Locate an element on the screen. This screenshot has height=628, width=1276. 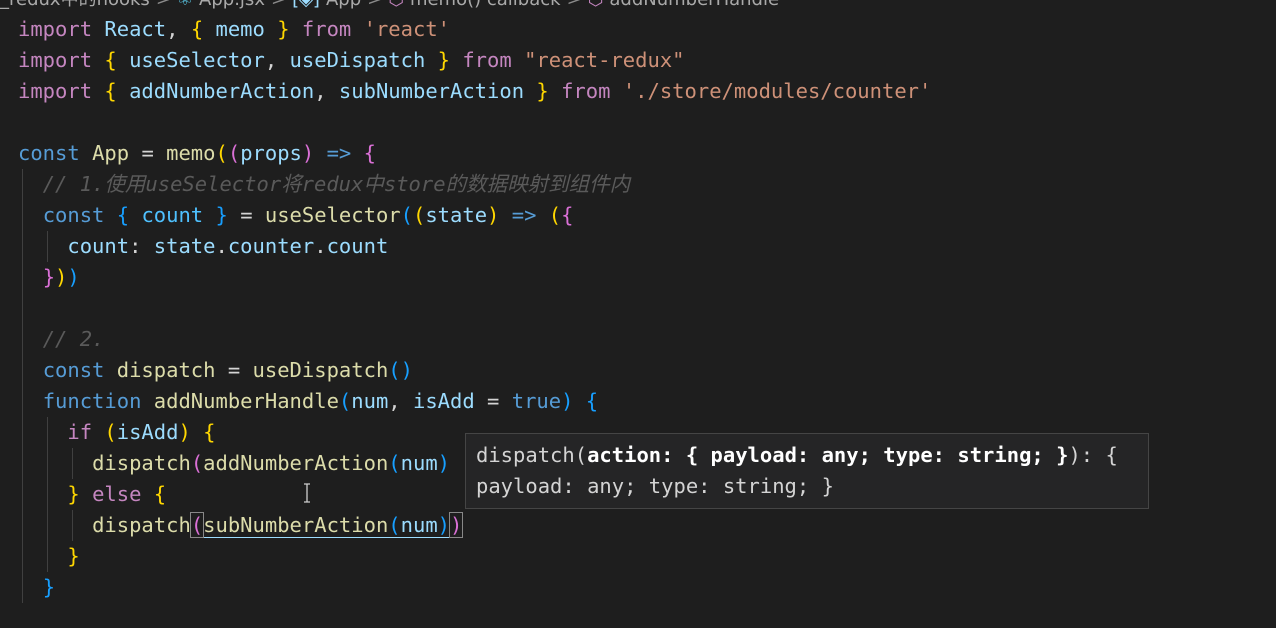
code-line-active: dispatch(subNumberAction(num)) is located at coordinates (474, 525).